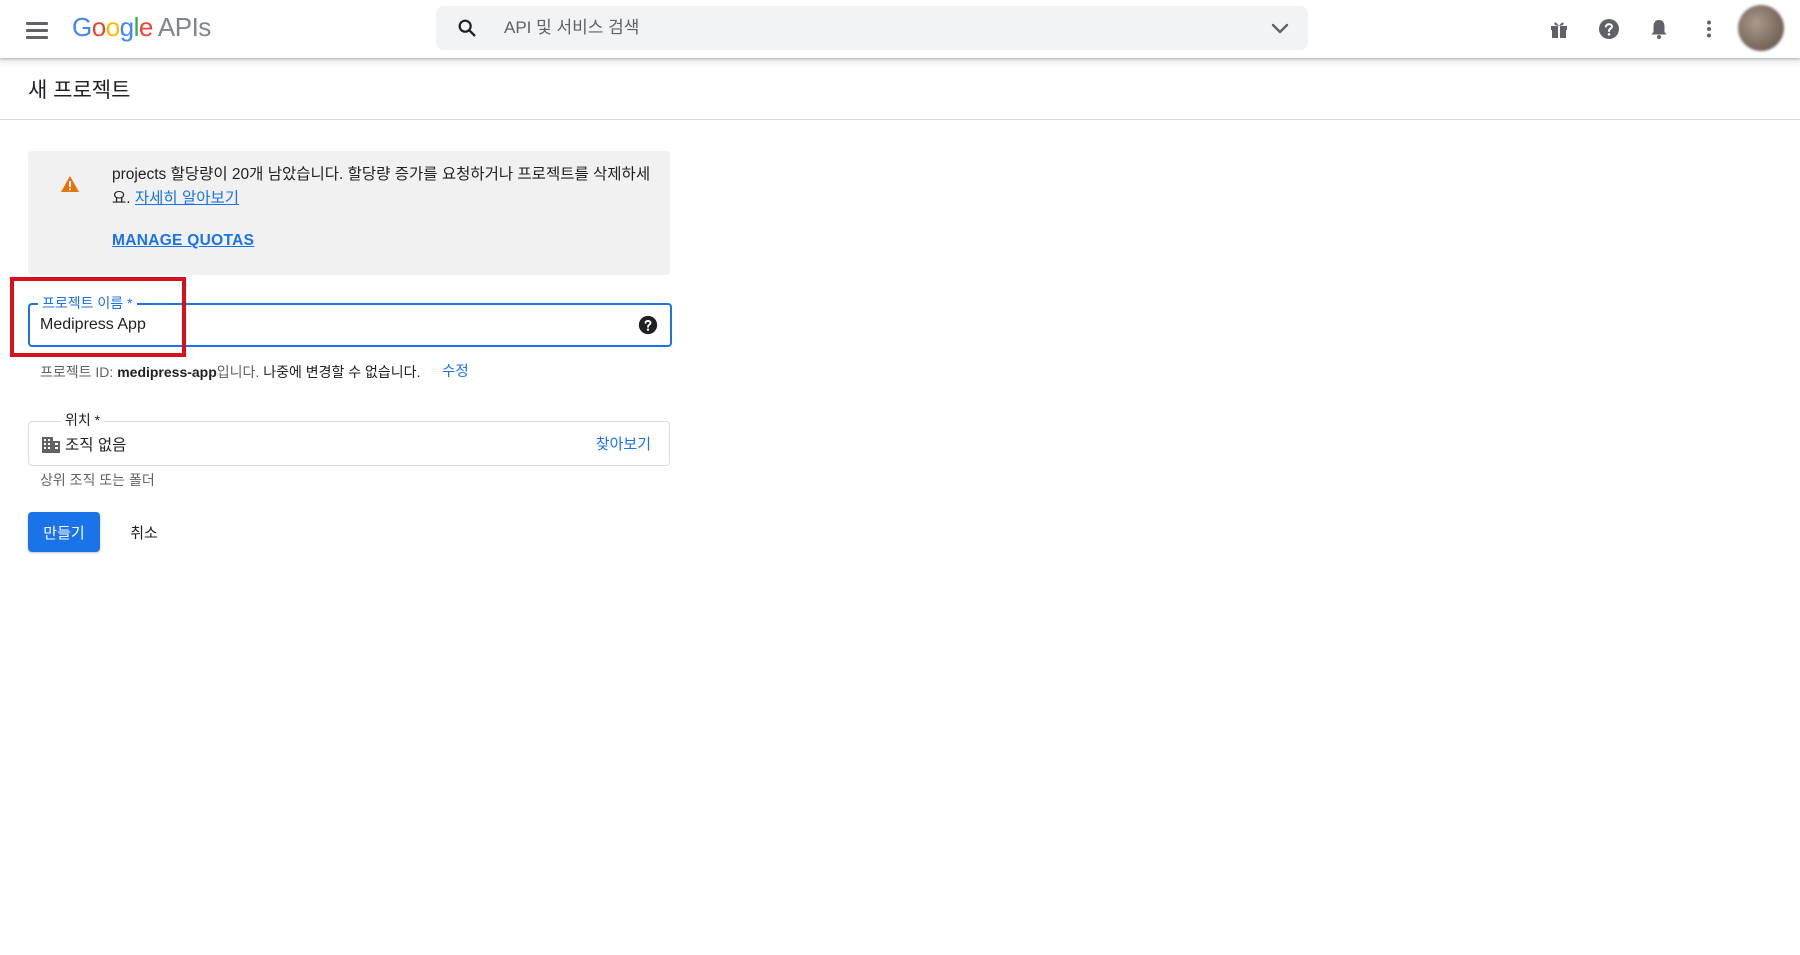 The height and width of the screenshot is (955, 1800). I want to click on location-field: 위치 * 조직 없음 찾아보기, so click(349, 438).